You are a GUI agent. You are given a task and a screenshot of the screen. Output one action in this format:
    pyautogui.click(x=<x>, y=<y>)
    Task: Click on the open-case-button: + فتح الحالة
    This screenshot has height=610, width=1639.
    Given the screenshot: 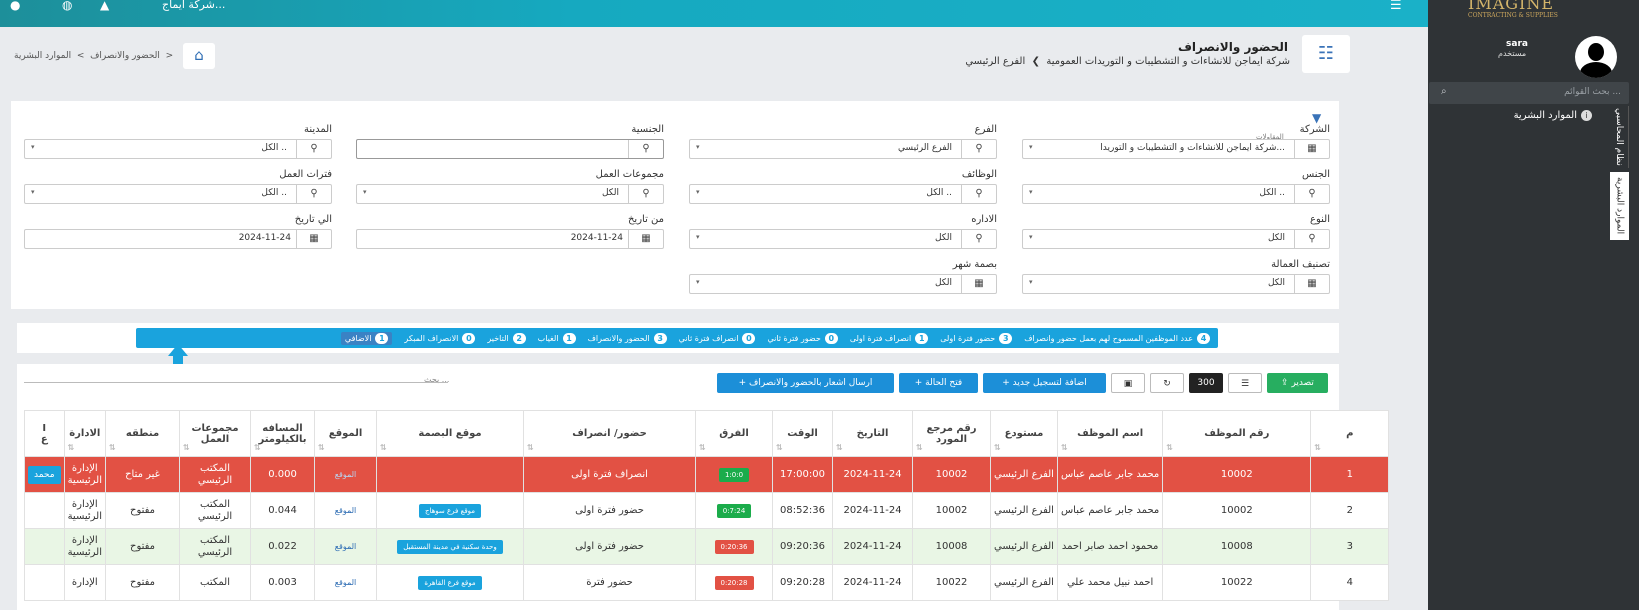 What is the action you would take?
    pyautogui.click(x=938, y=383)
    